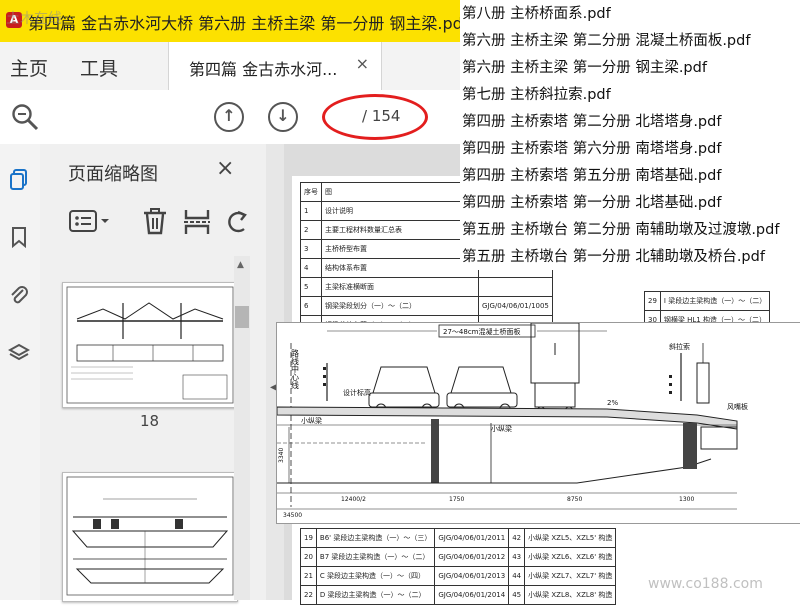 The width and height of the screenshot is (800, 616). What do you see at coordinates (400, 230) in the screenshot?
I see `table-cell: 主要工程材料数量汇总表` at bounding box center [400, 230].